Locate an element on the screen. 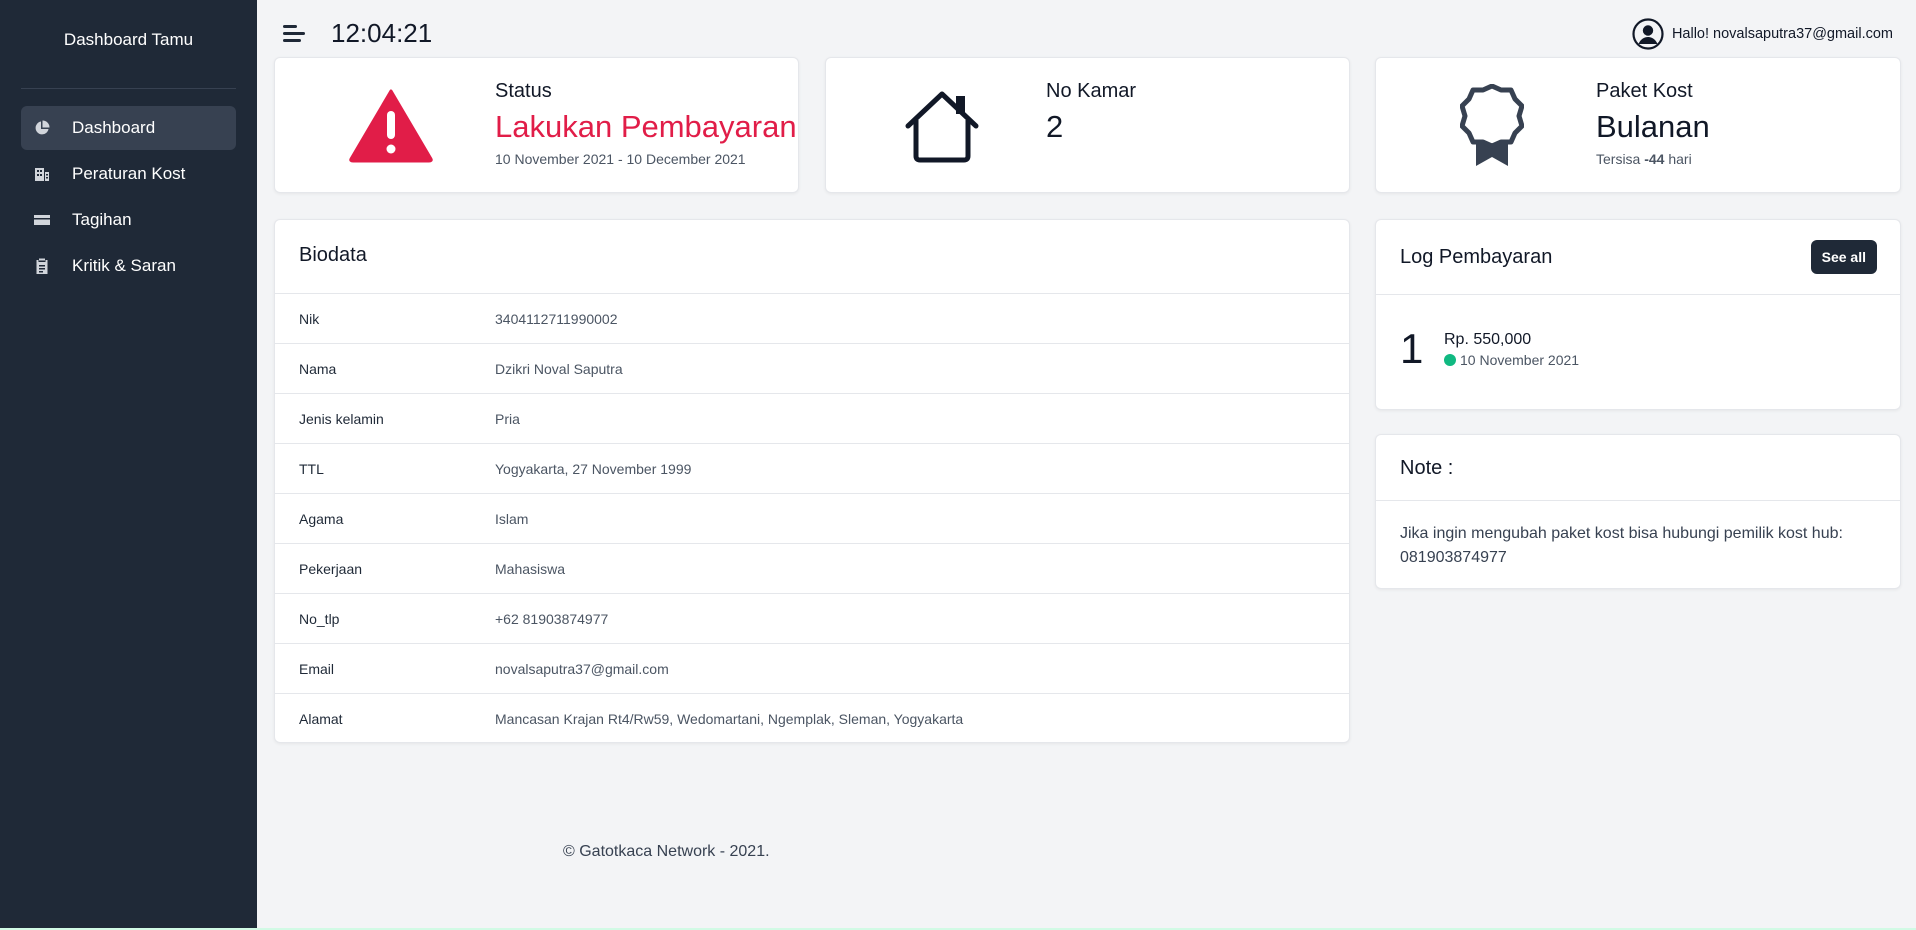 The image size is (1916, 930). payment-log-title: Log Pembayaran is located at coordinates (1476, 256).